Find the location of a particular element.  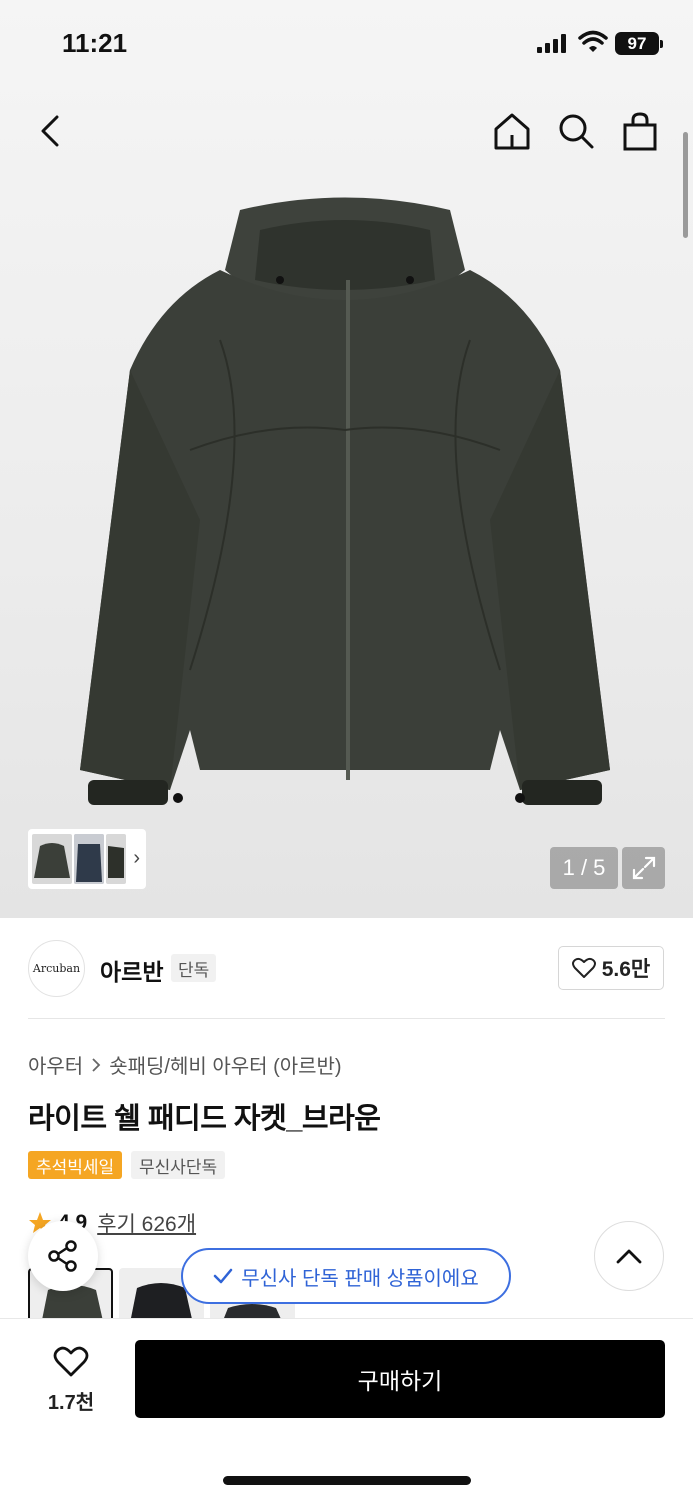

breadcrumb-item: 아우터 is located at coordinates (55, 1064).